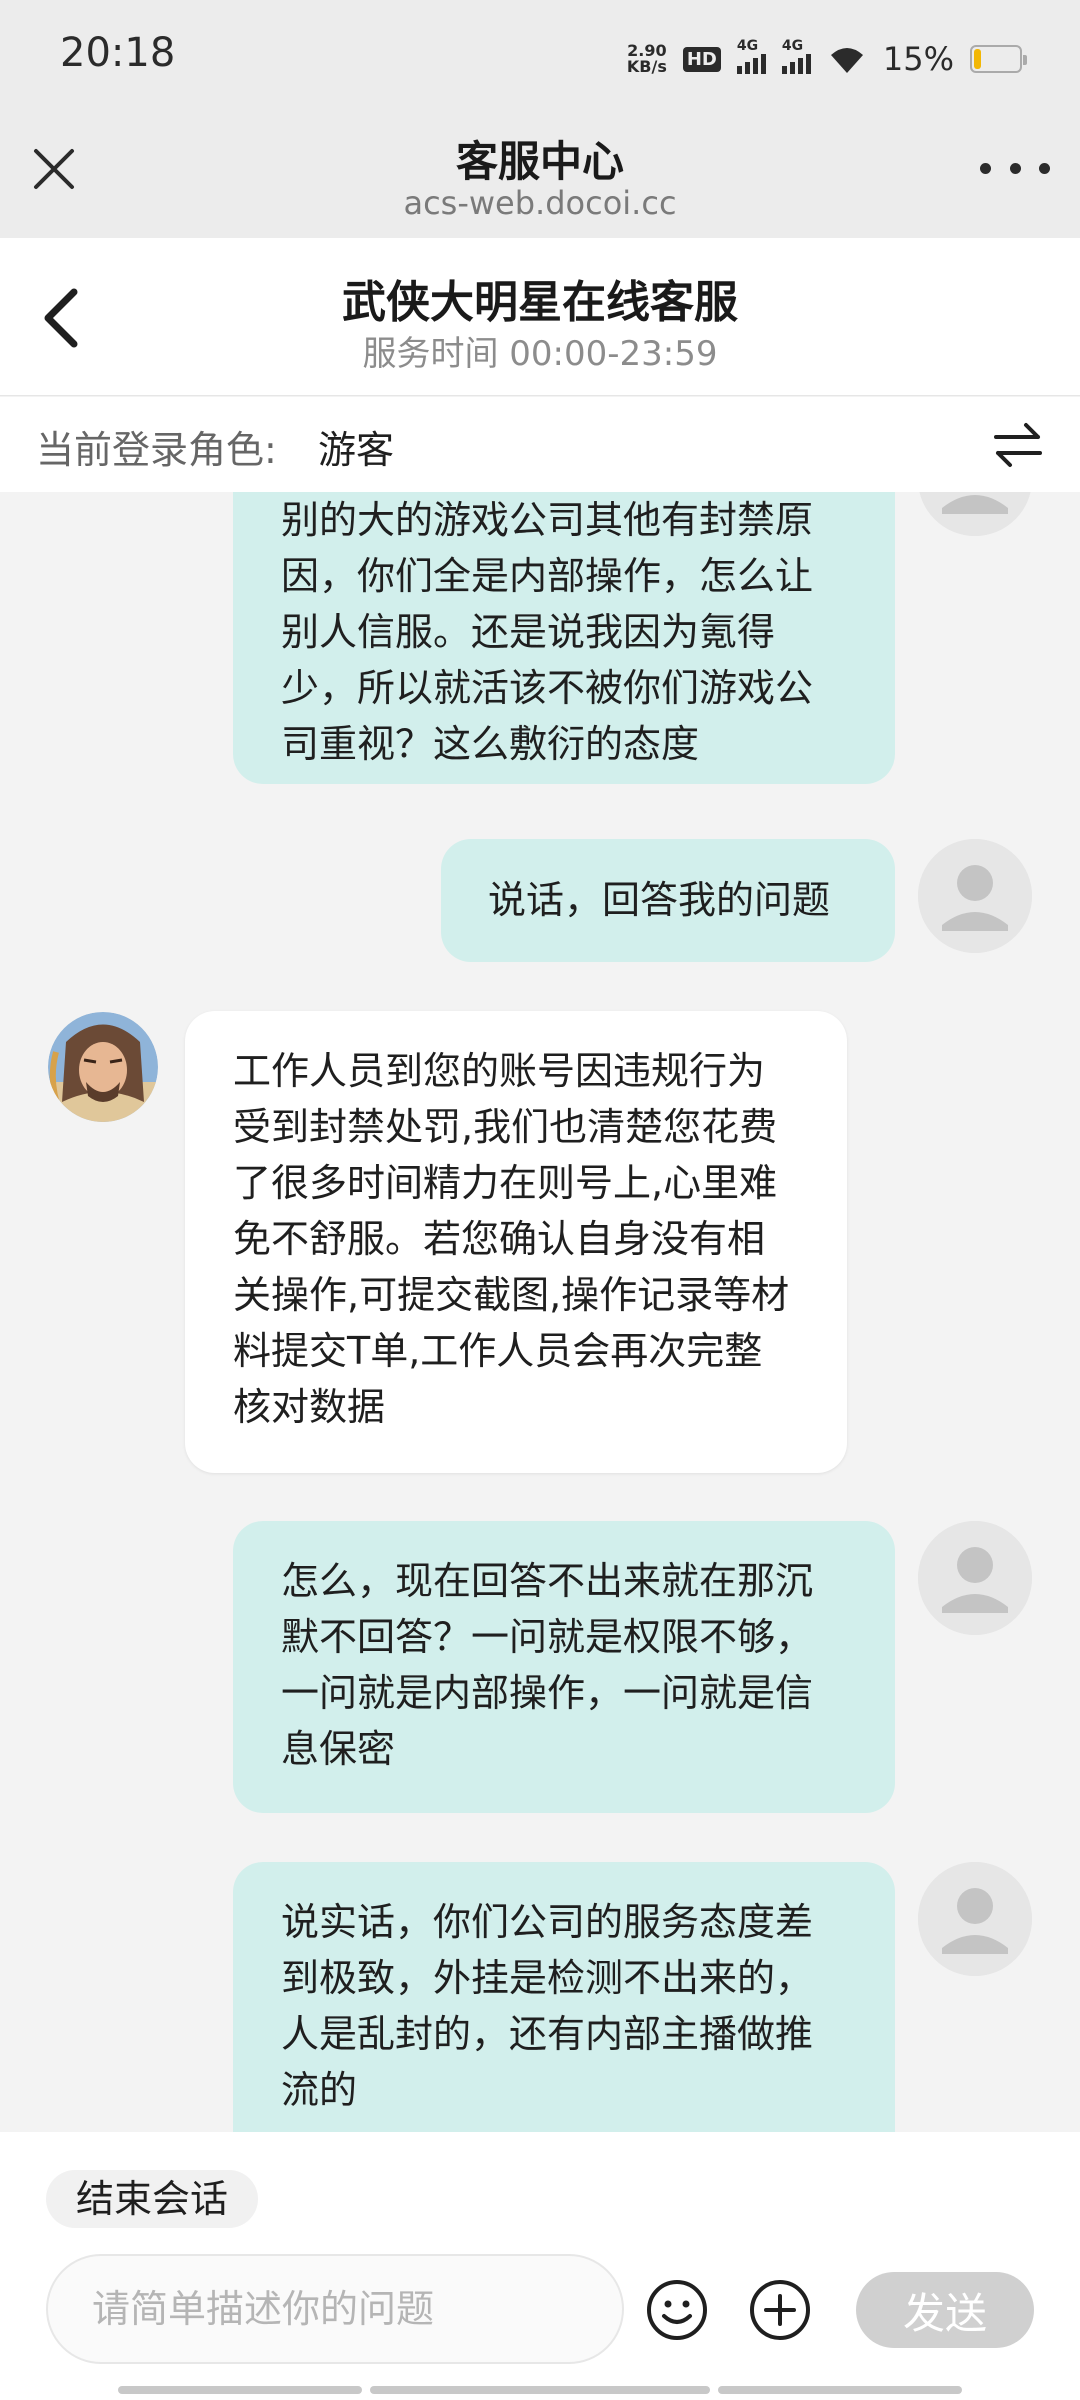  What do you see at coordinates (659, 900) in the screenshot?
I see `message-text: 说话，回答我的问题` at bounding box center [659, 900].